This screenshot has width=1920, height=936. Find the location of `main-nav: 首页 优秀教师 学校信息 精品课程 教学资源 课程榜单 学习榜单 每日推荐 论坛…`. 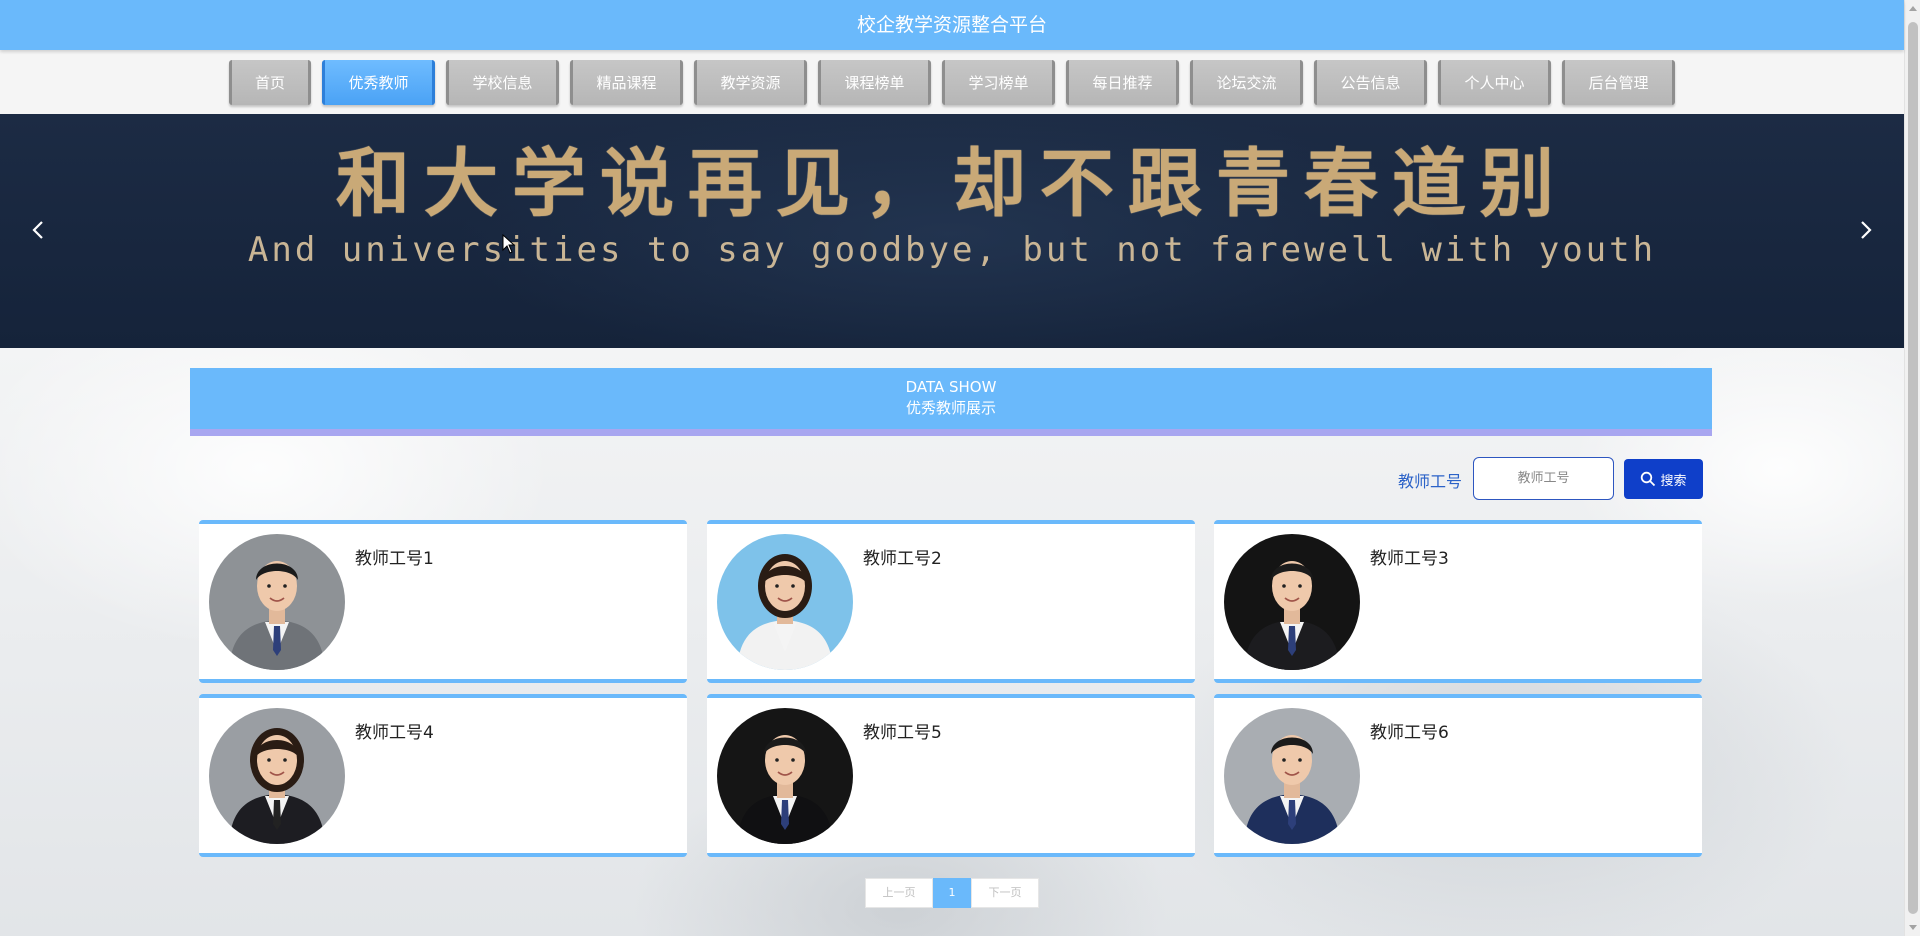

main-nav: 首页 优秀教师 学校信息 精品课程 教学资源 课程榜单 学习榜单 每日推荐 论坛… is located at coordinates (952, 82).